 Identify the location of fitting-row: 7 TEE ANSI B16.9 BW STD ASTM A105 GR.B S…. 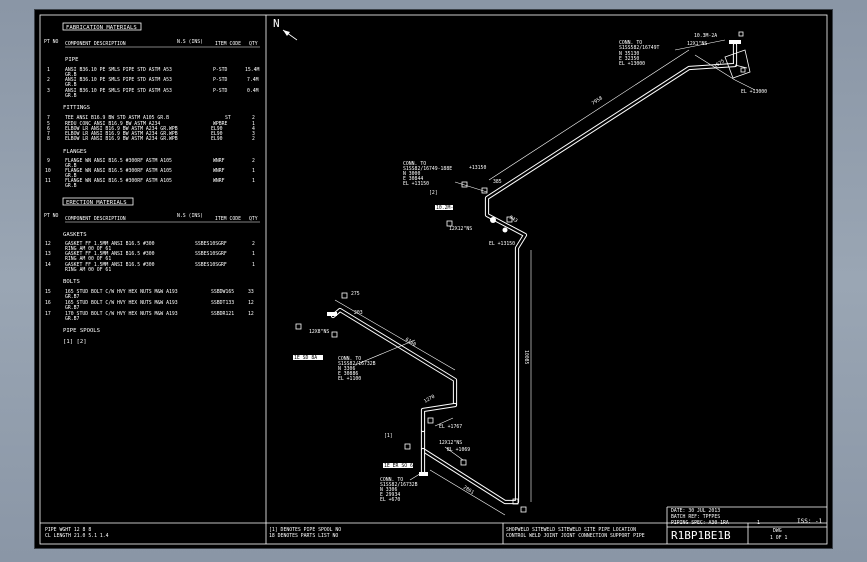
(151, 118).